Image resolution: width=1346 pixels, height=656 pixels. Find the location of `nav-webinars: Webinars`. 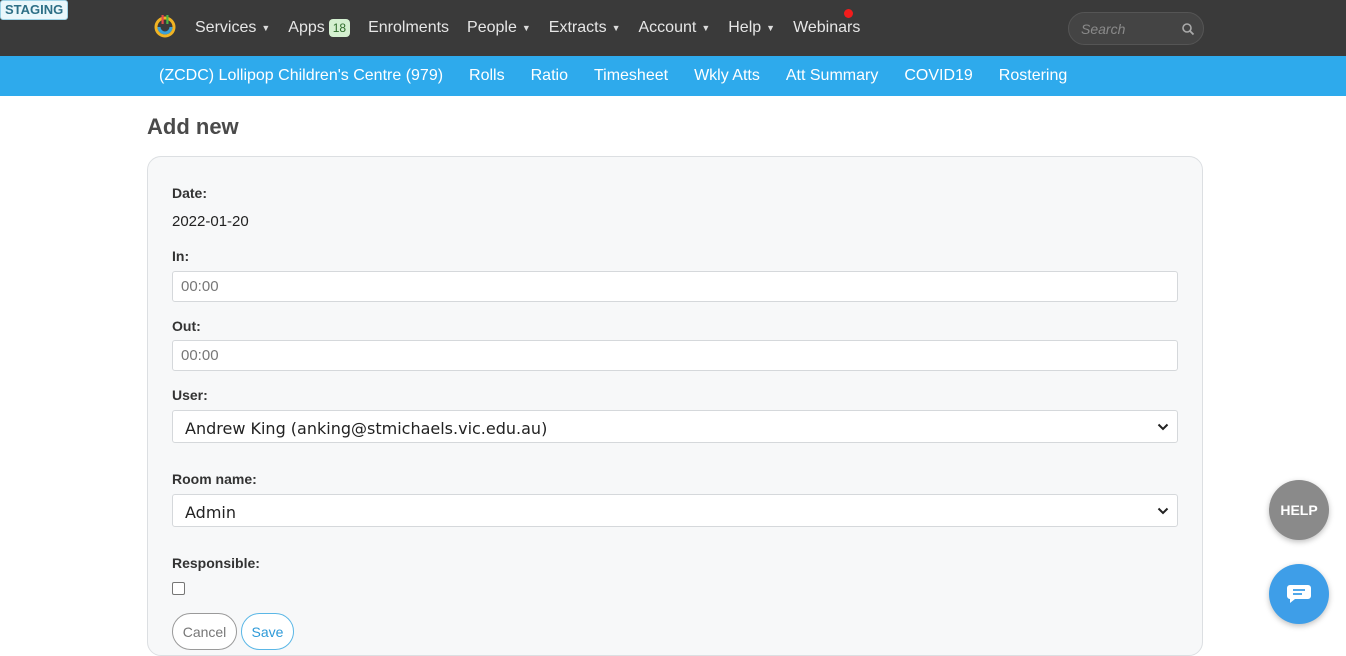

nav-webinars: Webinars is located at coordinates (826, 28).